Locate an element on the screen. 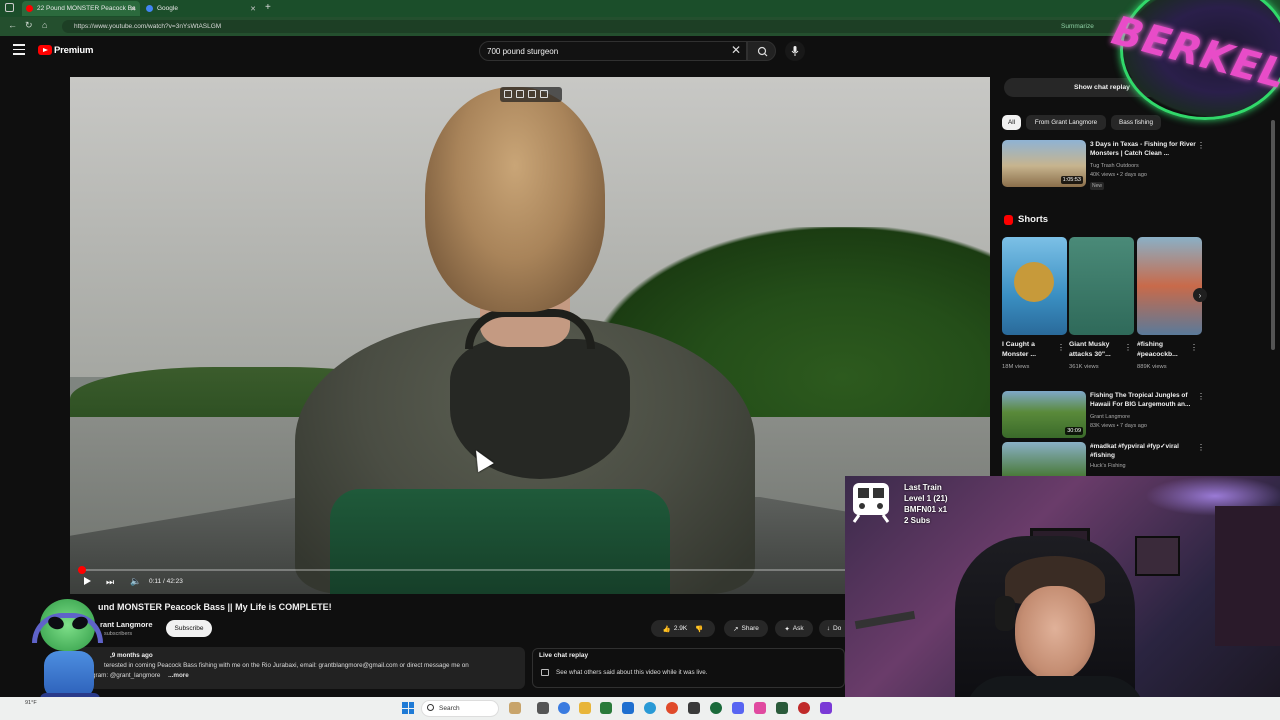 This screenshot has height=720, width=1280. youtube-logo-icon is located at coordinates (45, 50).